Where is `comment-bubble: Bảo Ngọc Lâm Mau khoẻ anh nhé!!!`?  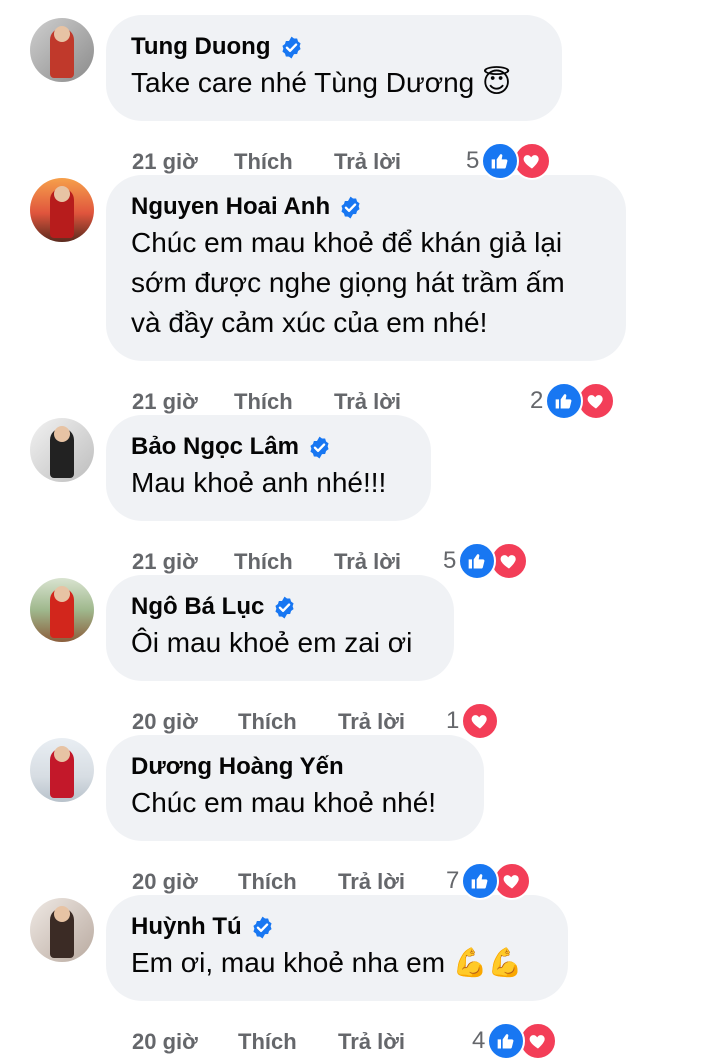
comment-bubble: Bảo Ngọc Lâm Mau khoẻ anh nhé!!! is located at coordinates (268, 468).